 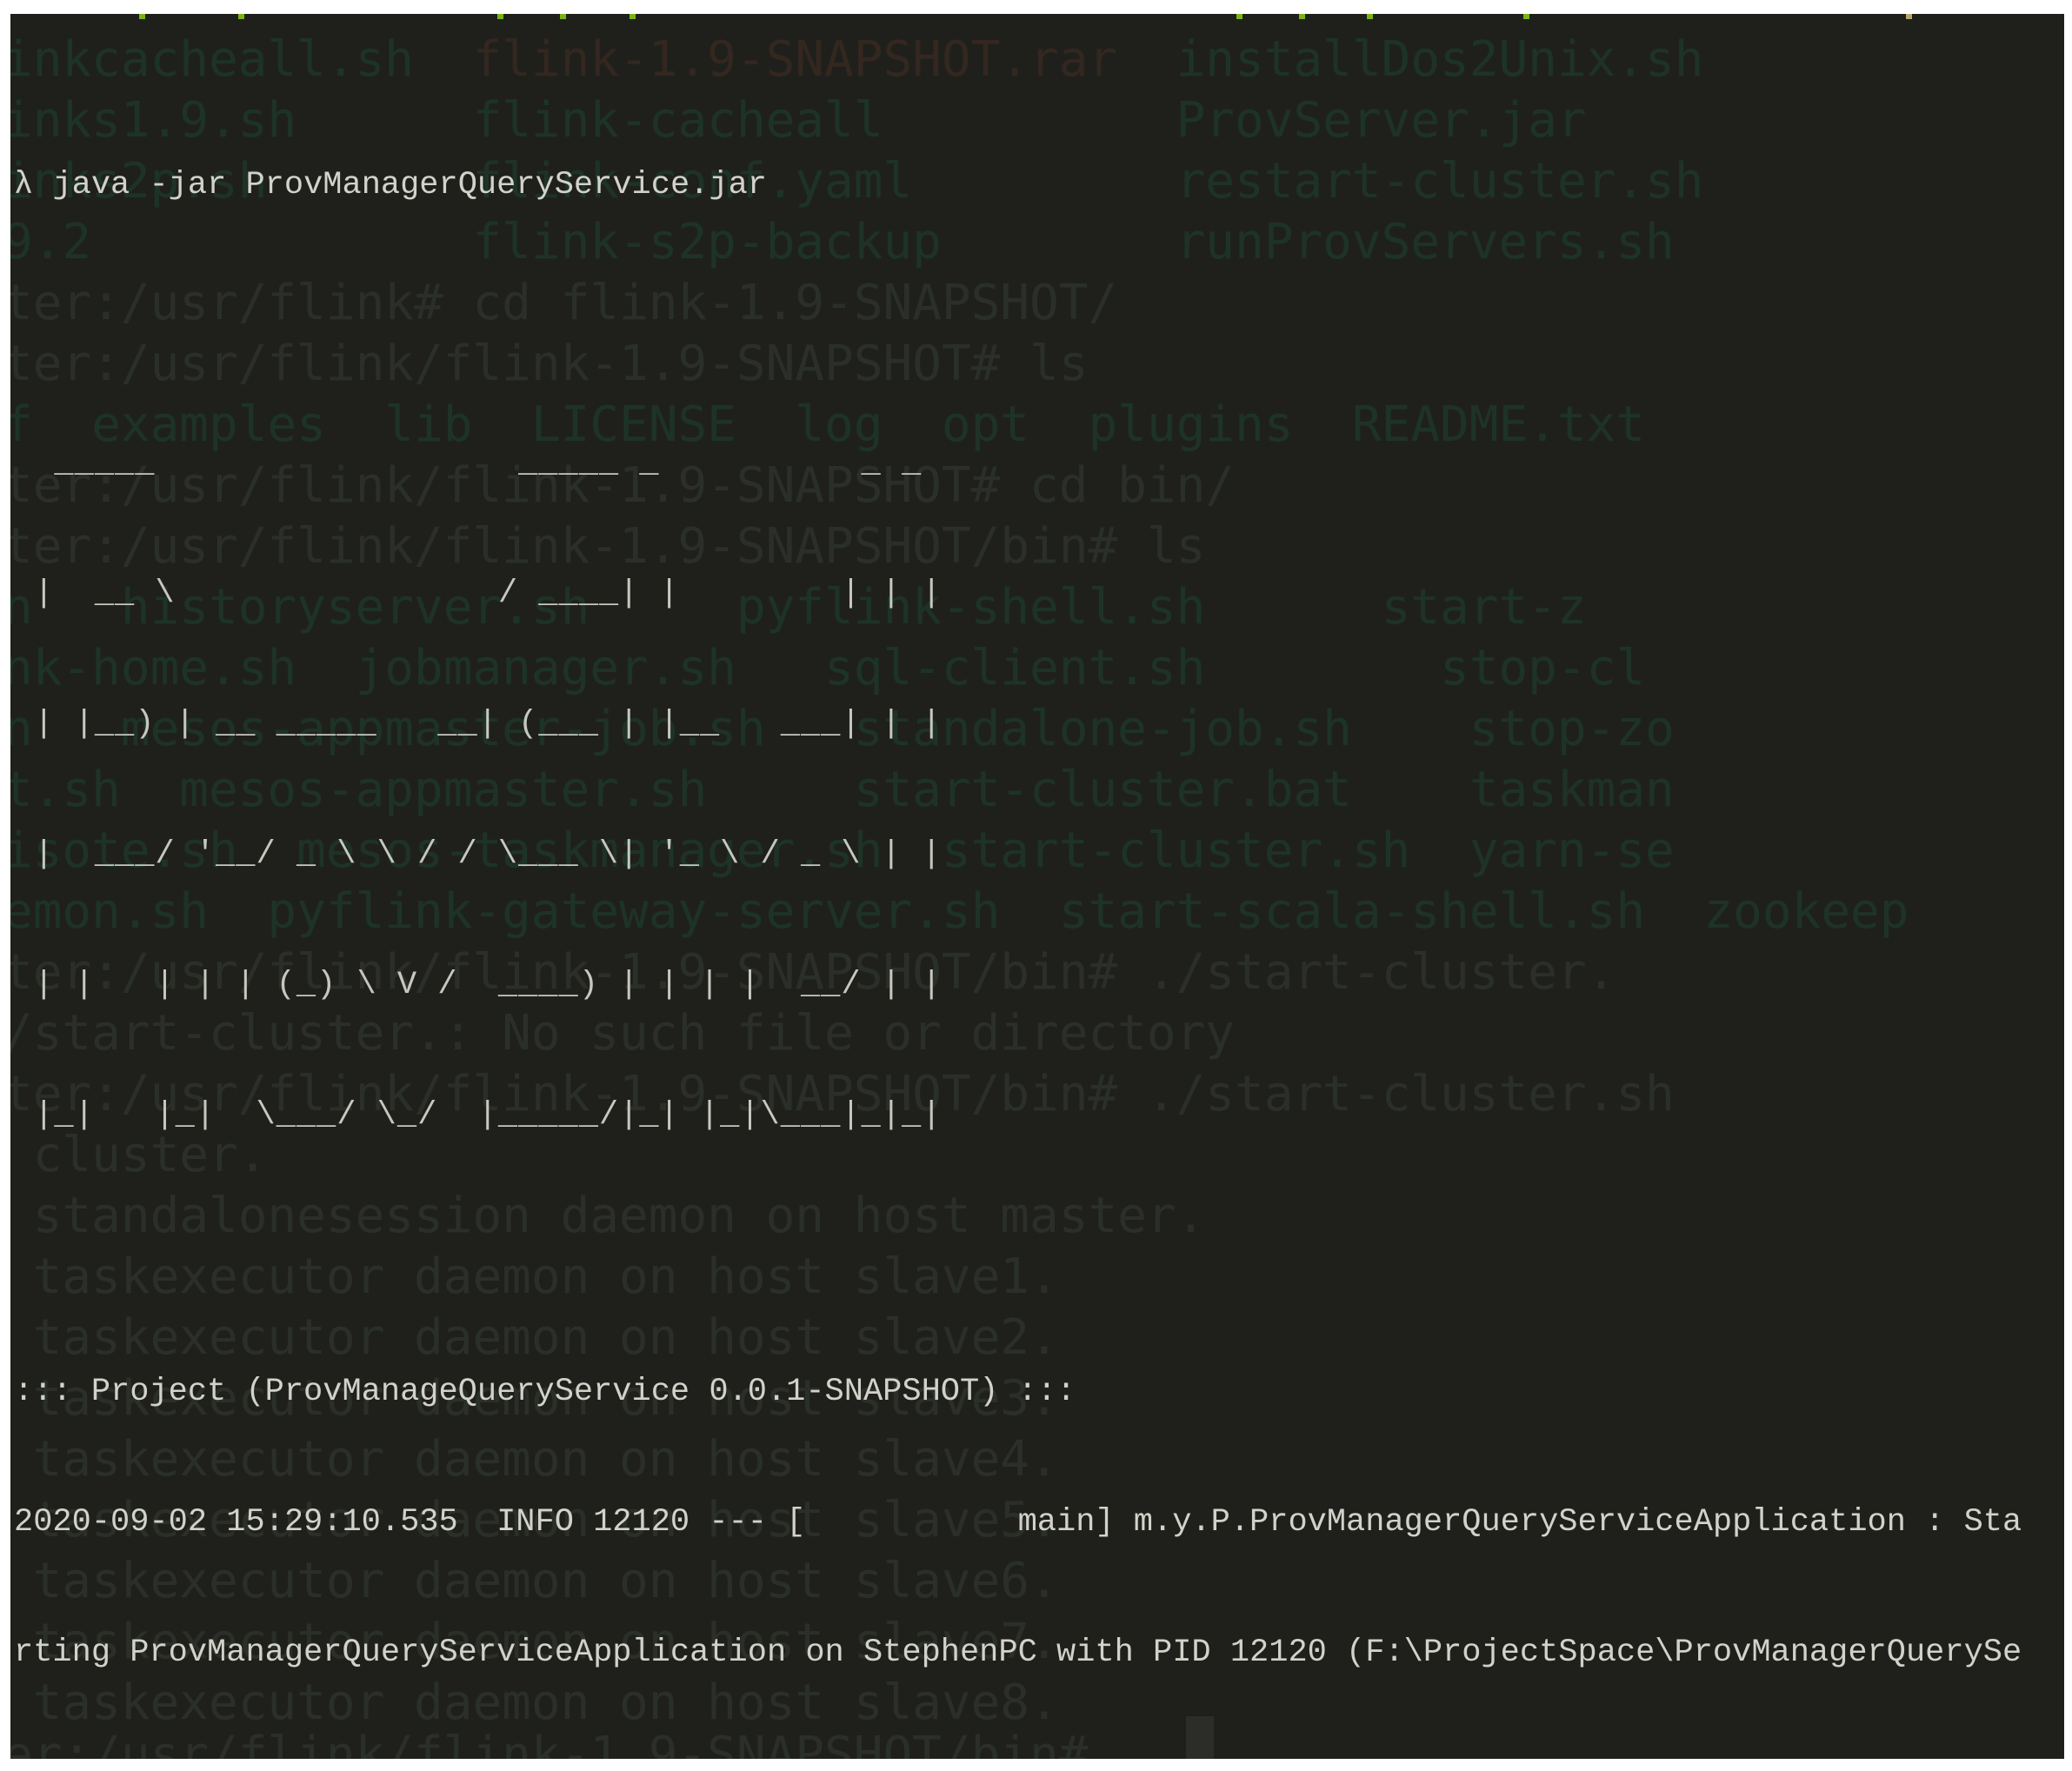 I want to click on top-edge-marks, so click(x=1037, y=16).